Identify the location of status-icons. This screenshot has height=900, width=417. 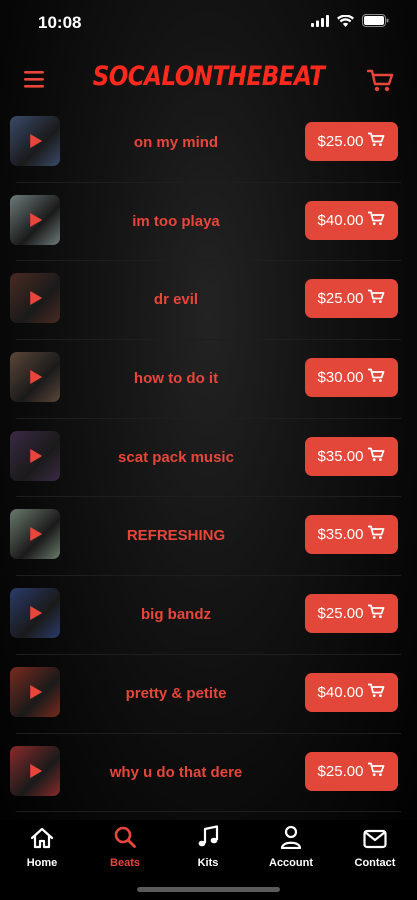
(350, 23).